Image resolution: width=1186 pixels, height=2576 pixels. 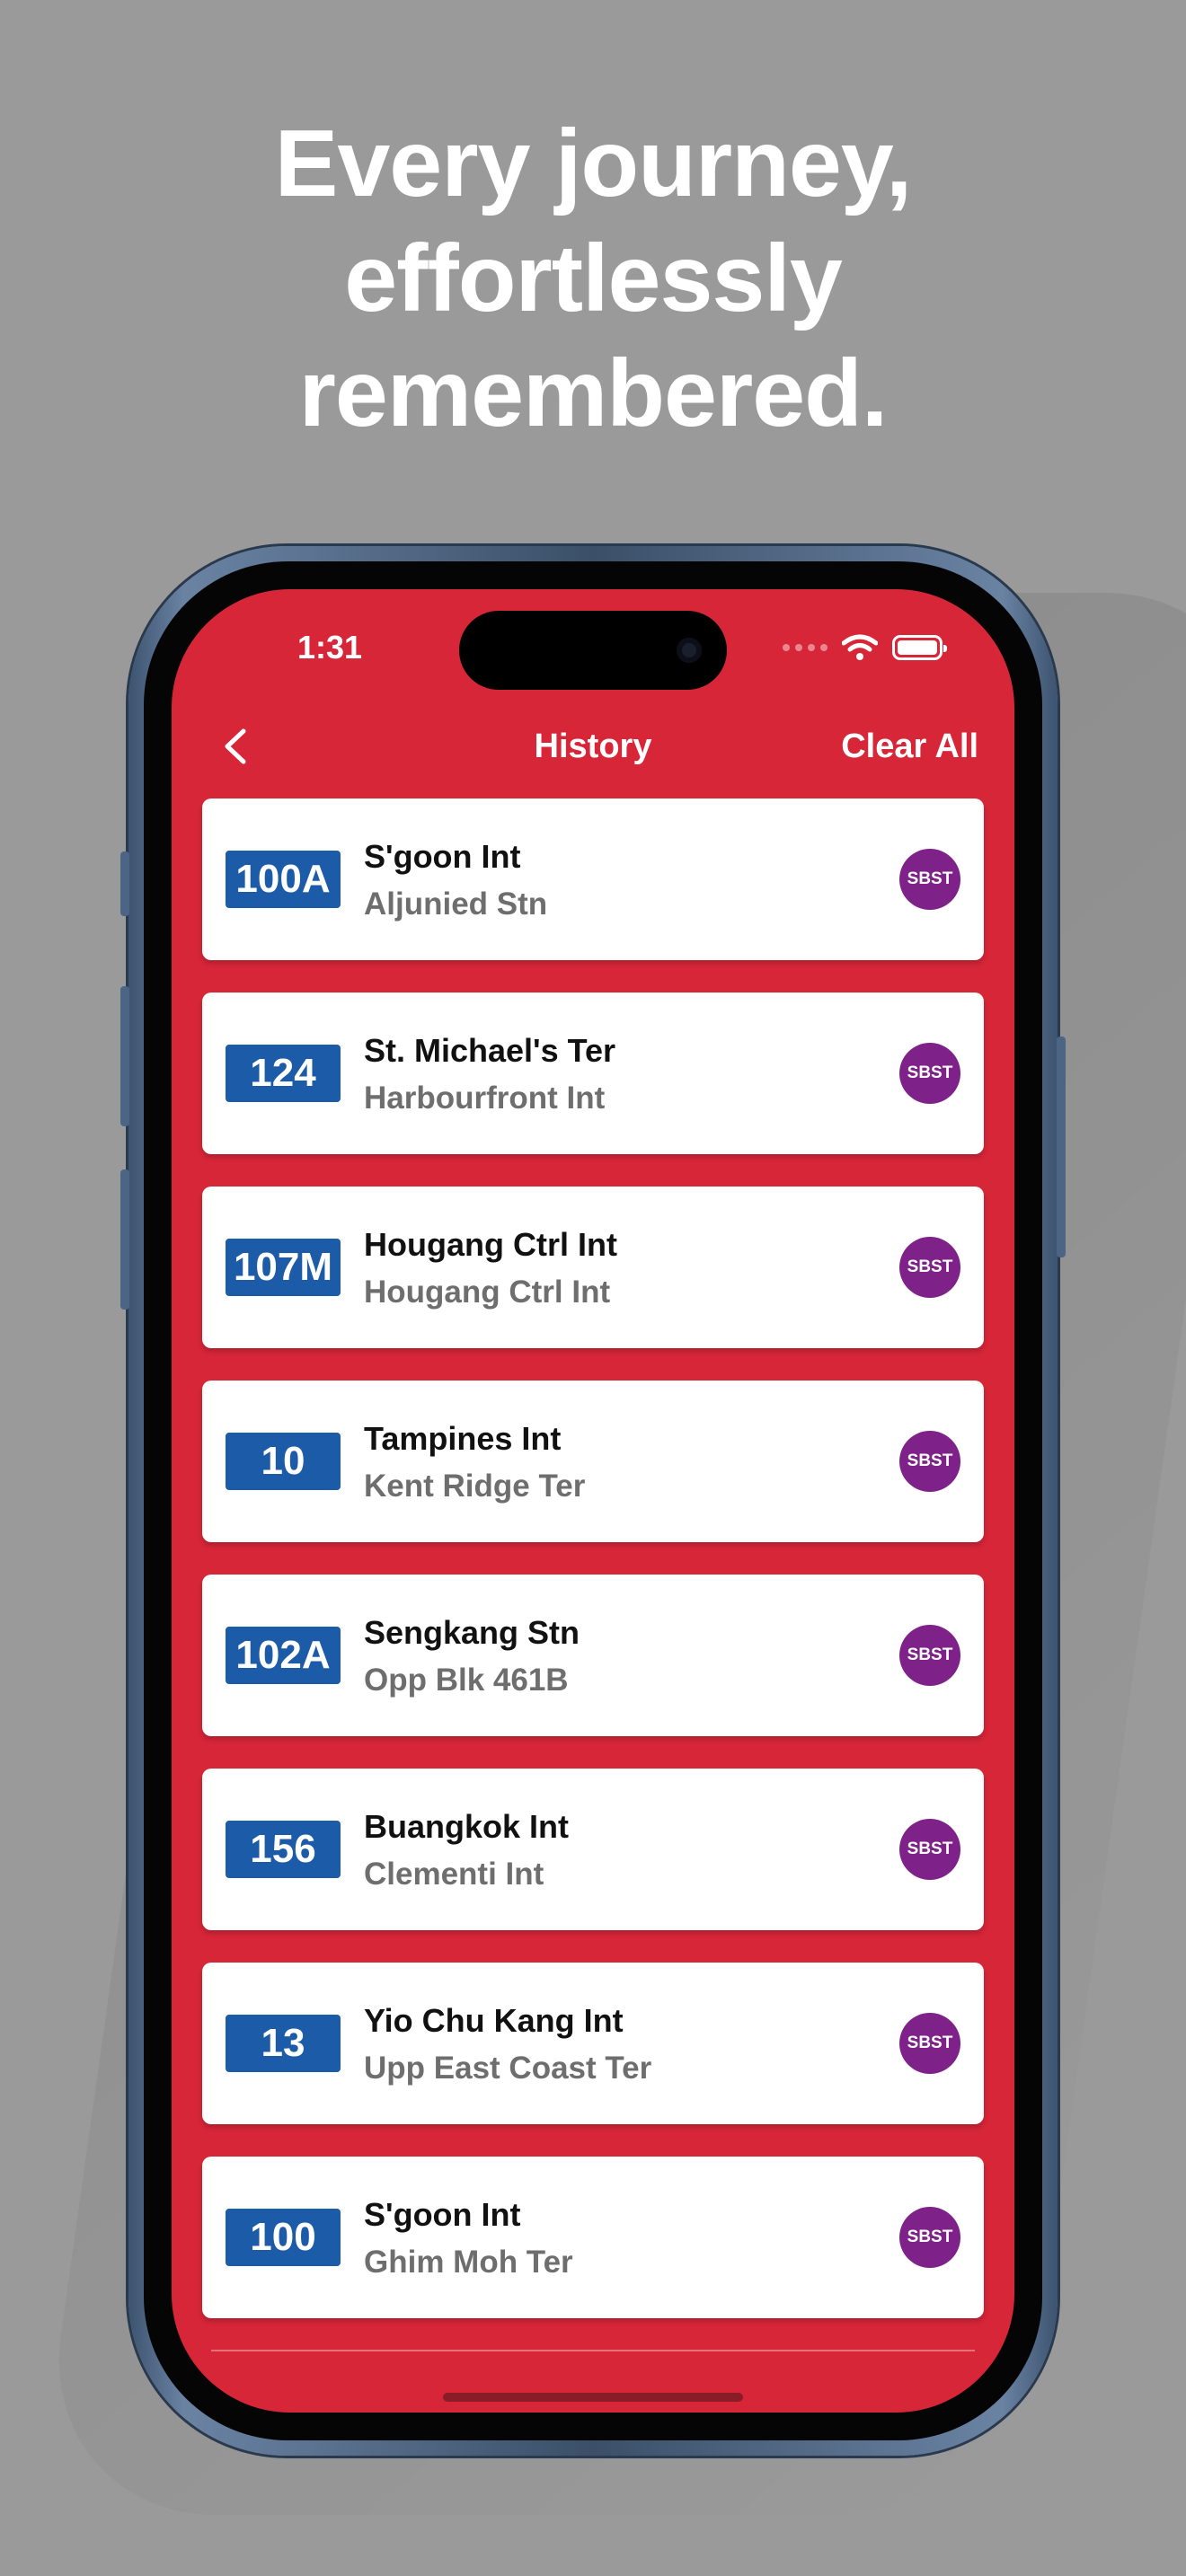 I want to click on marketing-headline: Every journey, effortlessly remembered., so click(x=593, y=278).